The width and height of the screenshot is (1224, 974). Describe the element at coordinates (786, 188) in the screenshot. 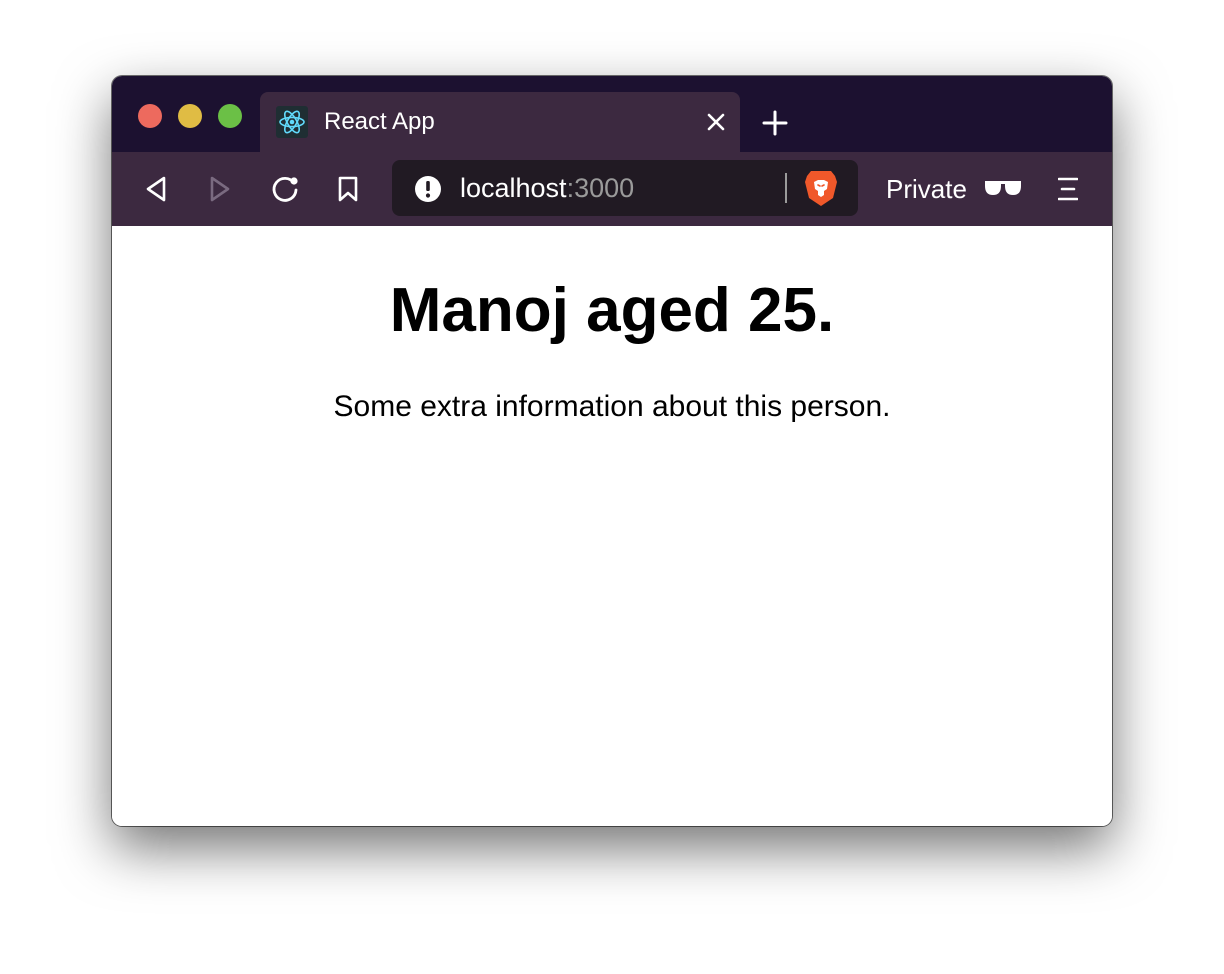

I see `address-bar-divider` at that location.